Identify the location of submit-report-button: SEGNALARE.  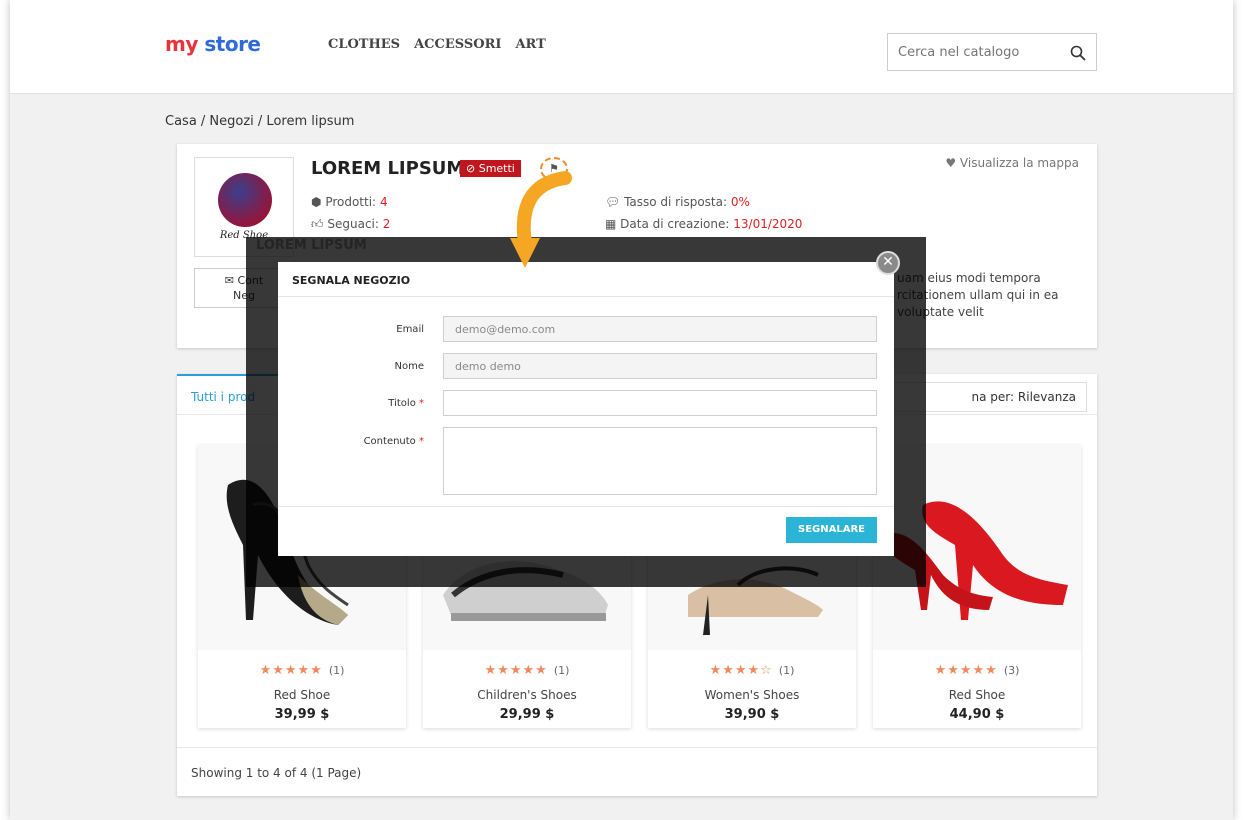
(831, 530).